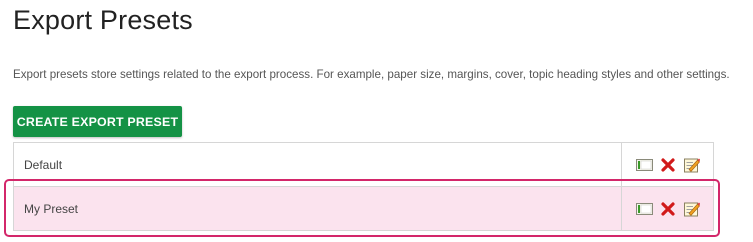 This screenshot has height=242, width=753. I want to click on preset-name: Default, so click(43, 165).